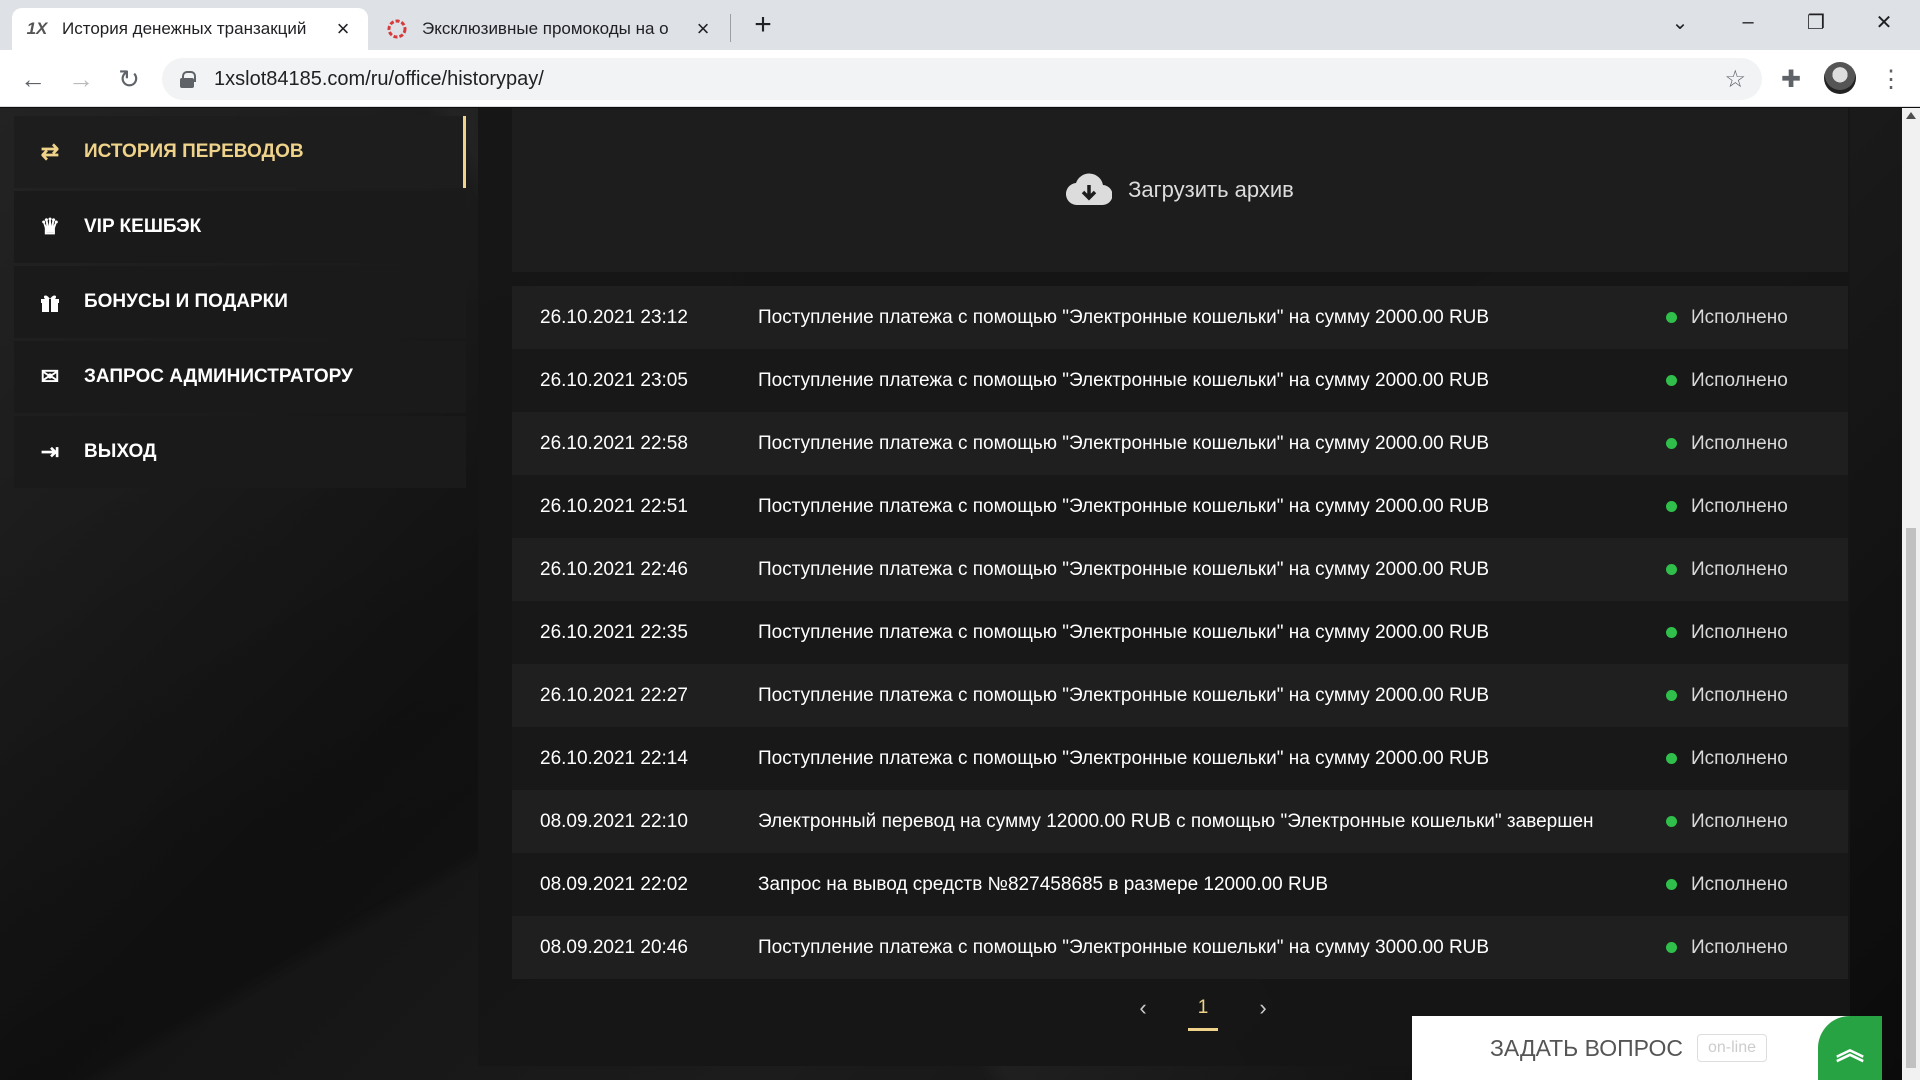  What do you see at coordinates (763, 24) in the screenshot?
I see `new-tab-plus-icon: +` at bounding box center [763, 24].